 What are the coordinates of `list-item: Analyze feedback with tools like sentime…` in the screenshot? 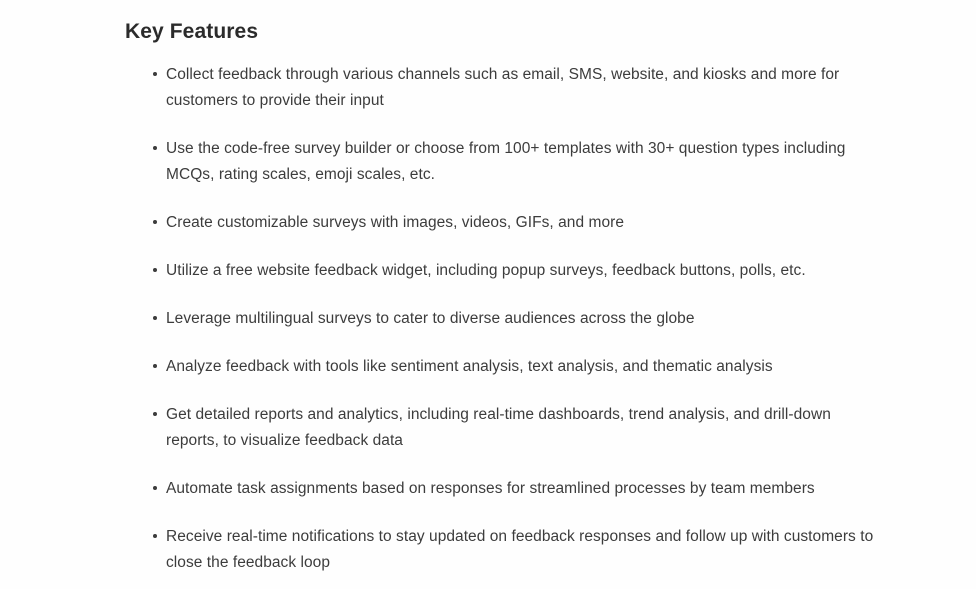 It's located at (505, 367).